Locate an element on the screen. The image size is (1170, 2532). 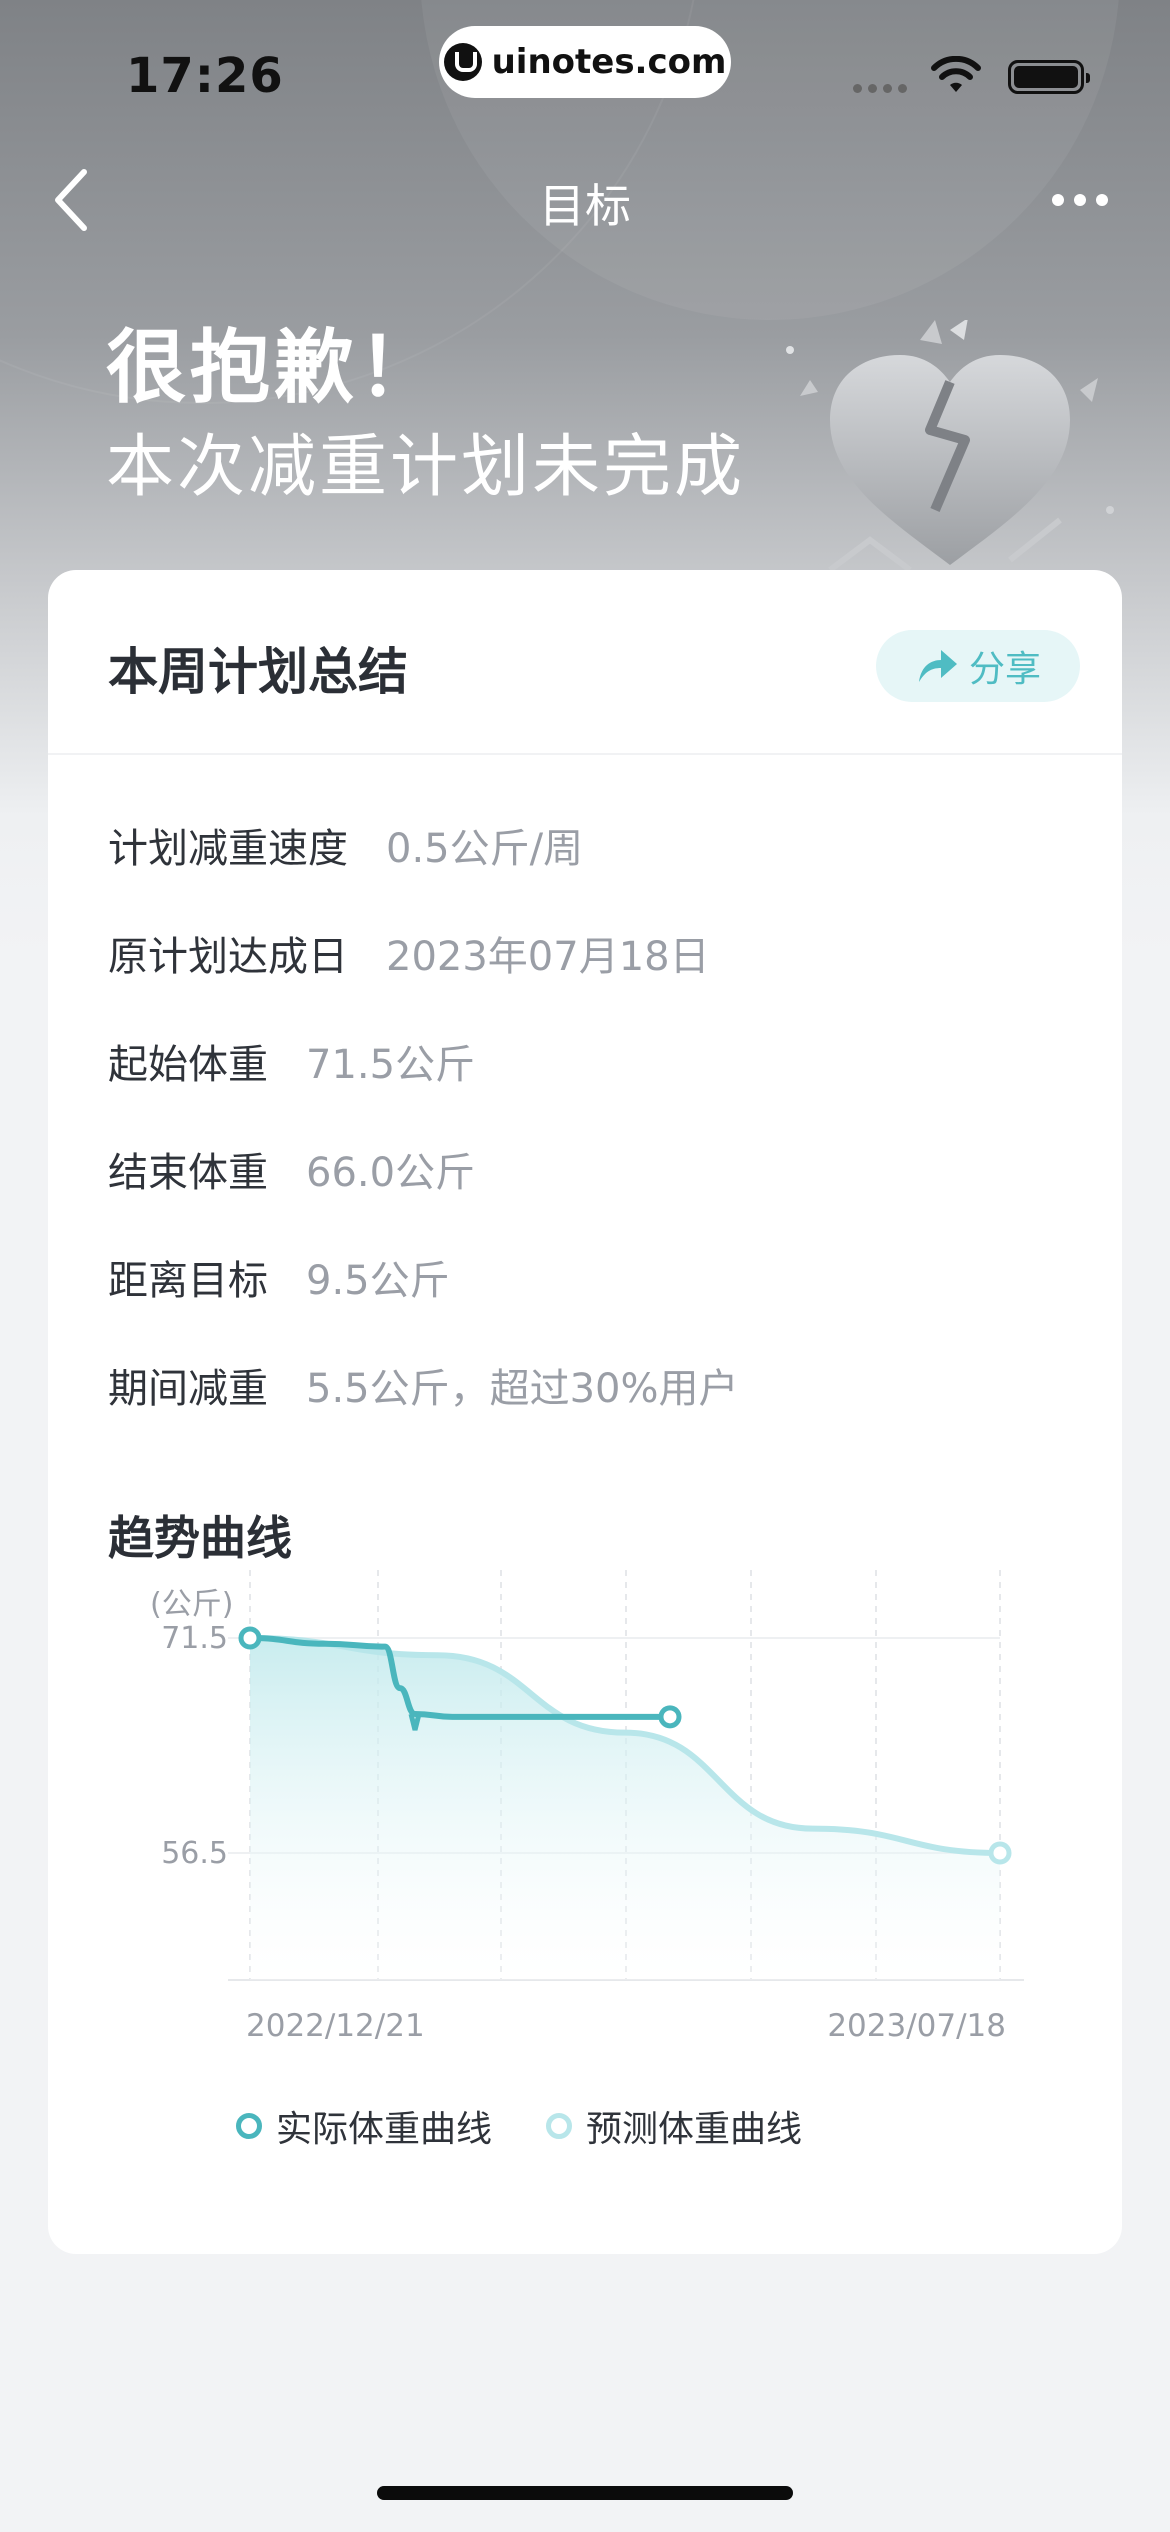
row-label: 结束体重 is located at coordinates (188, 1173).